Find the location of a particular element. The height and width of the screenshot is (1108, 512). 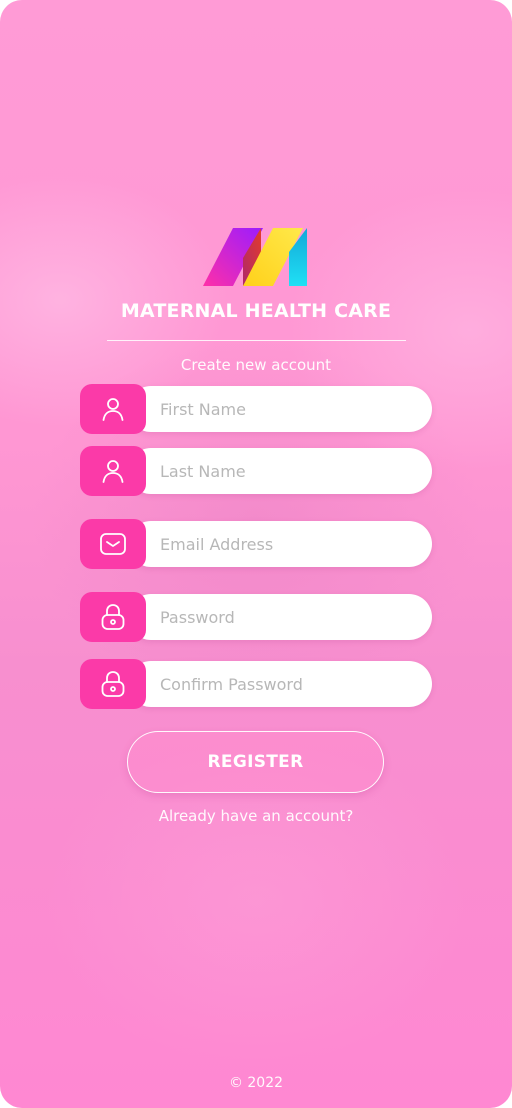

first-name-icon-box is located at coordinates (113, 409).